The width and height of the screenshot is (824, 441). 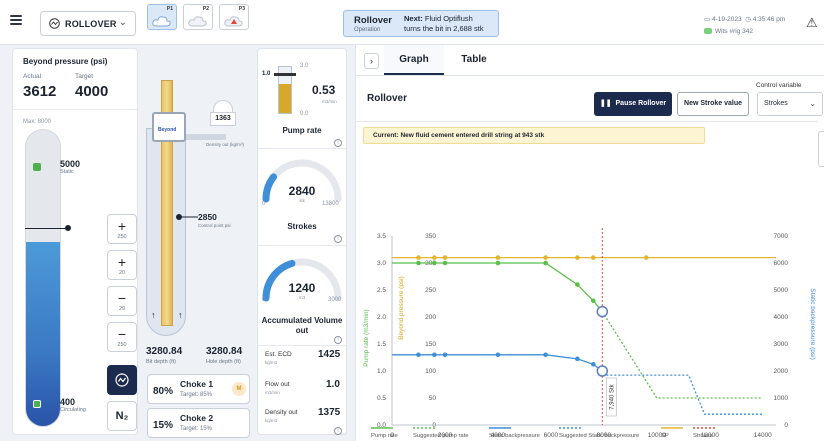 What do you see at coordinates (387, 98) in the screenshot?
I see `section-title: Rollover` at bounding box center [387, 98].